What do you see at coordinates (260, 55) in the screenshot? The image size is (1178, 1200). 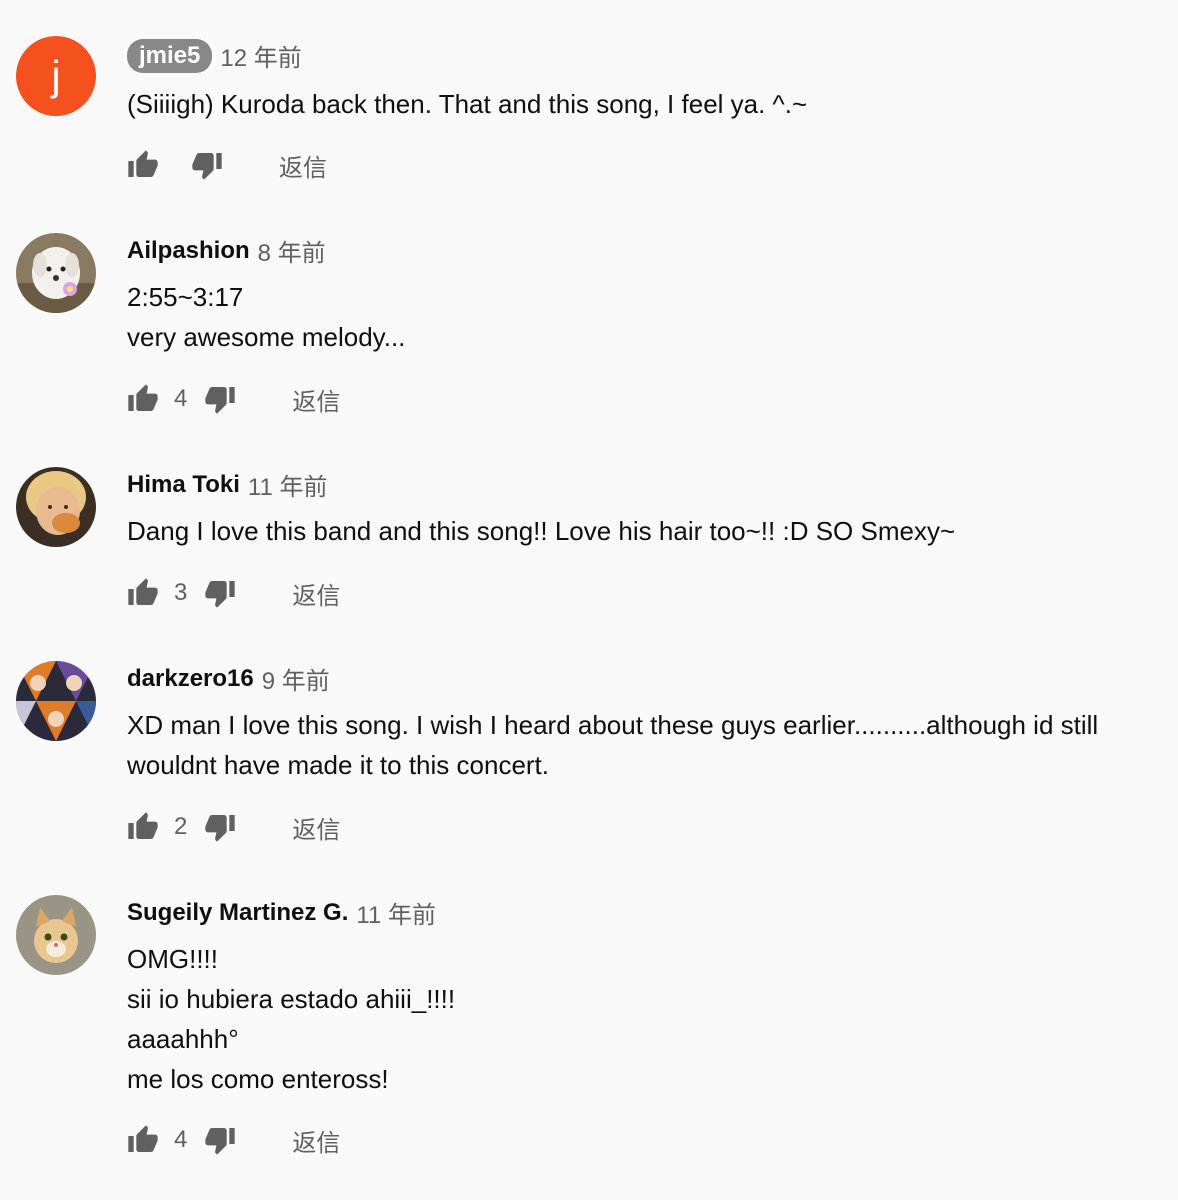 I see `timestamp: 12 年前` at bounding box center [260, 55].